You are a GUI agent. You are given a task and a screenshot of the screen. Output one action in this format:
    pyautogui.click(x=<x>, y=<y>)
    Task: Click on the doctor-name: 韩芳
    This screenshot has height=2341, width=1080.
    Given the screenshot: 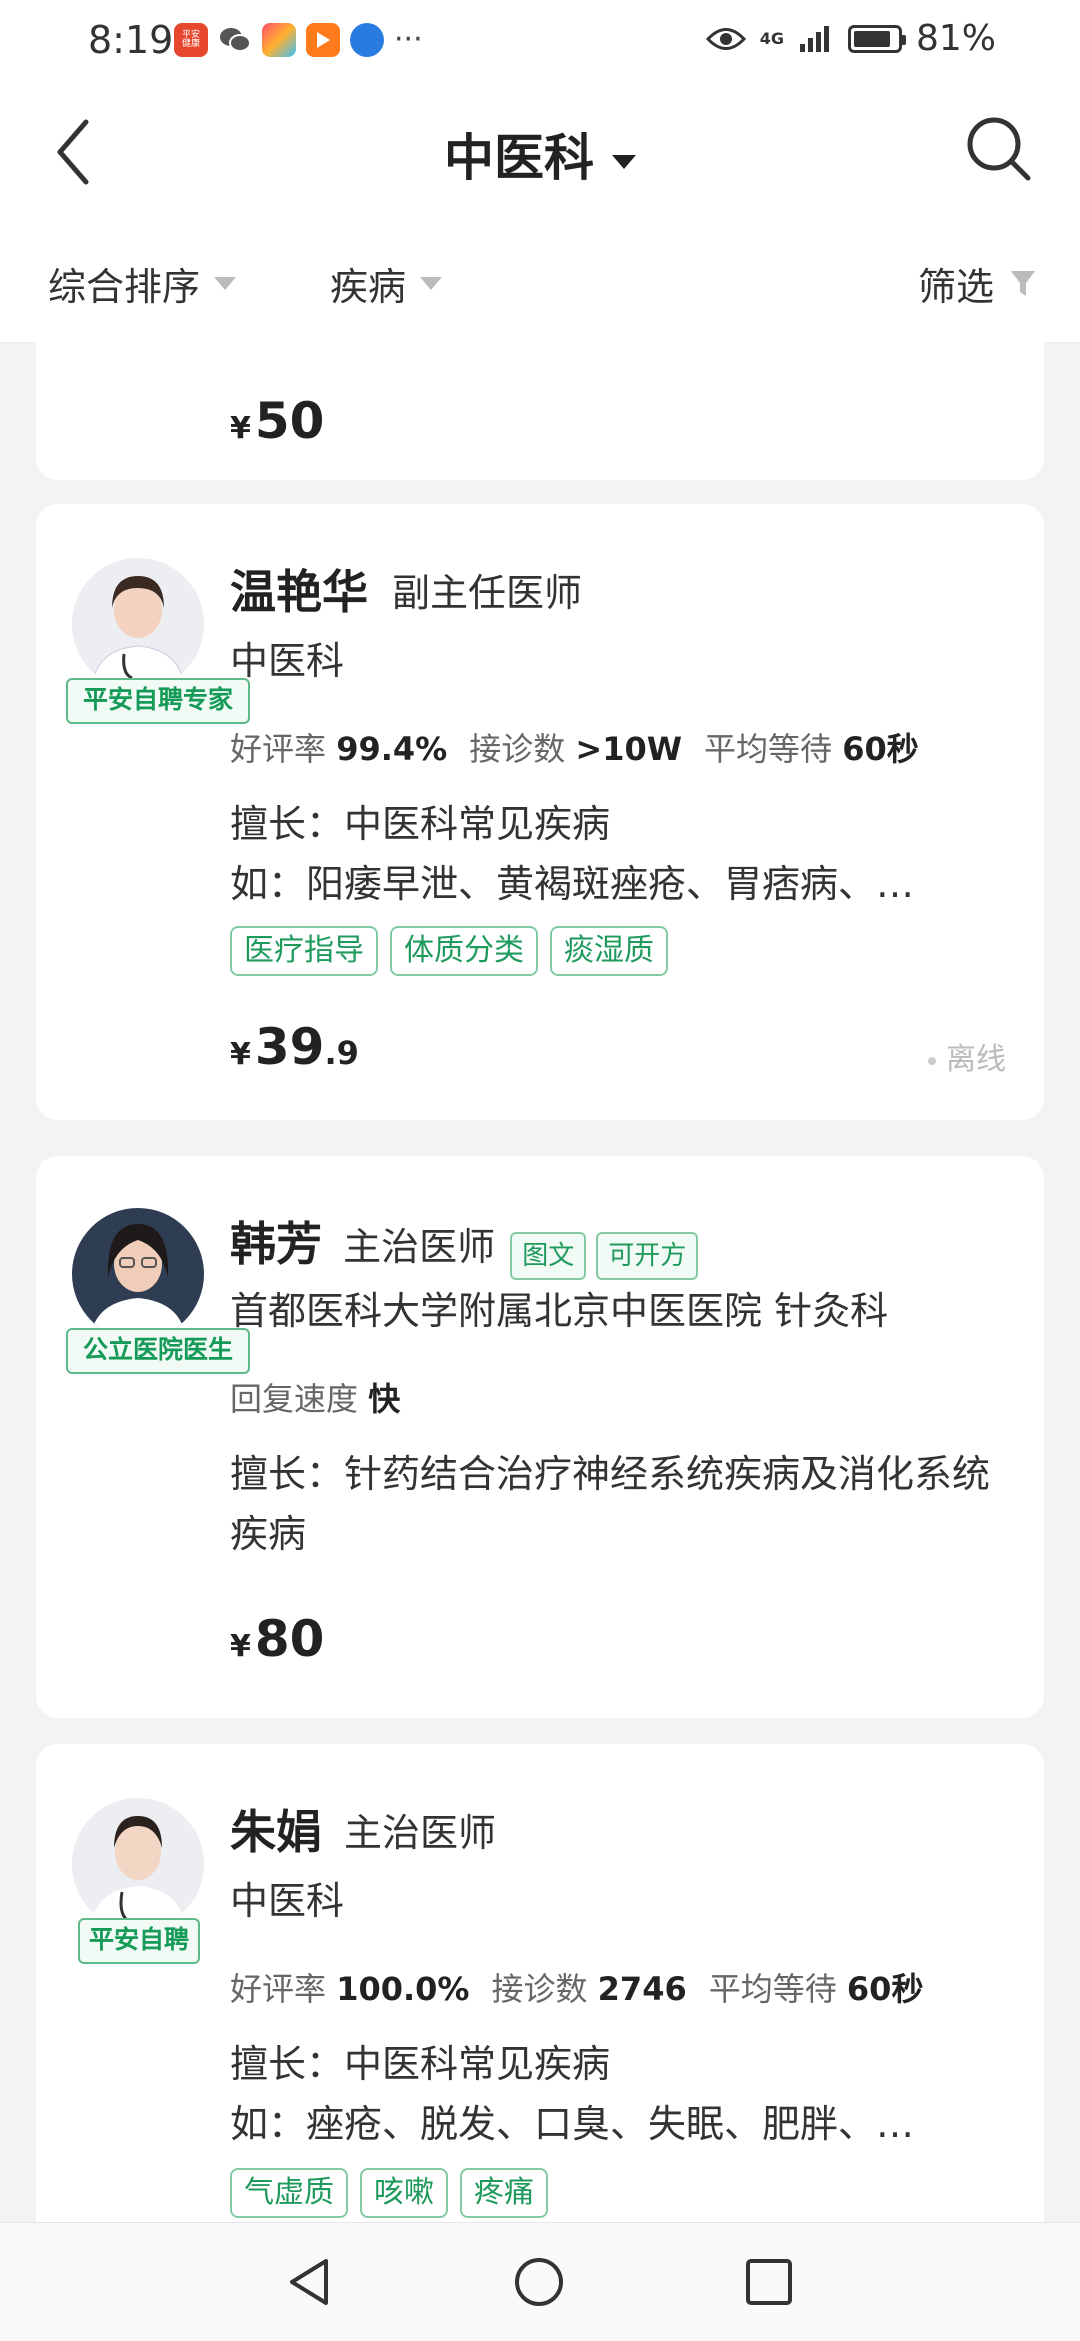 What is the action you would take?
    pyautogui.click(x=276, y=1244)
    